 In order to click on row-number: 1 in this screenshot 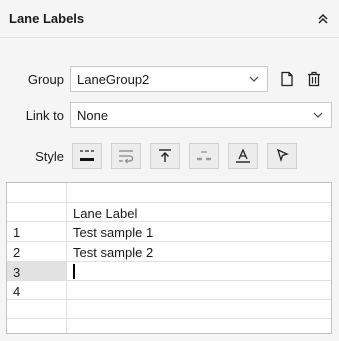, I will do `click(16, 232)`.